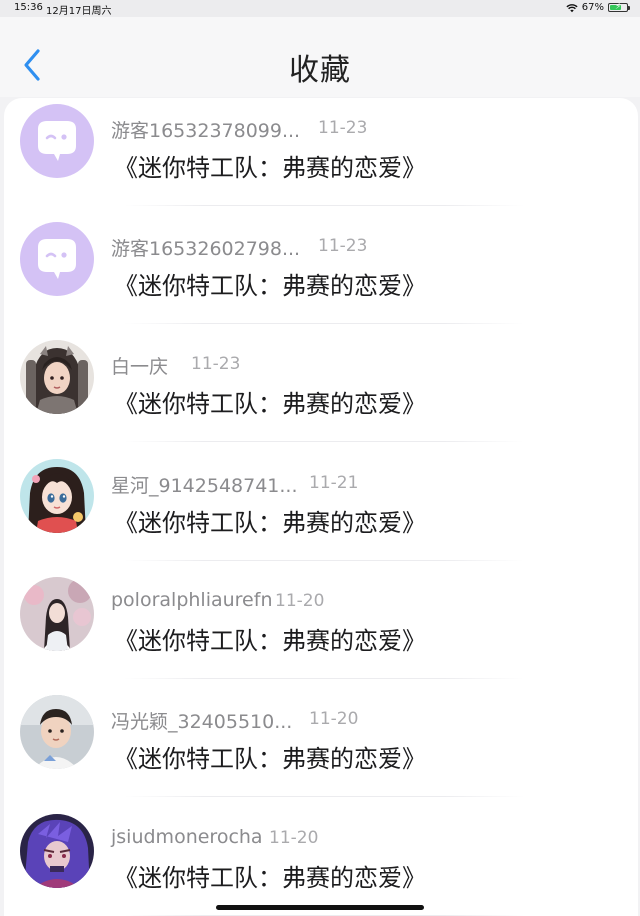 This screenshot has width=640, height=916. I want to click on status-right: 67% ⚡, so click(598, 7).